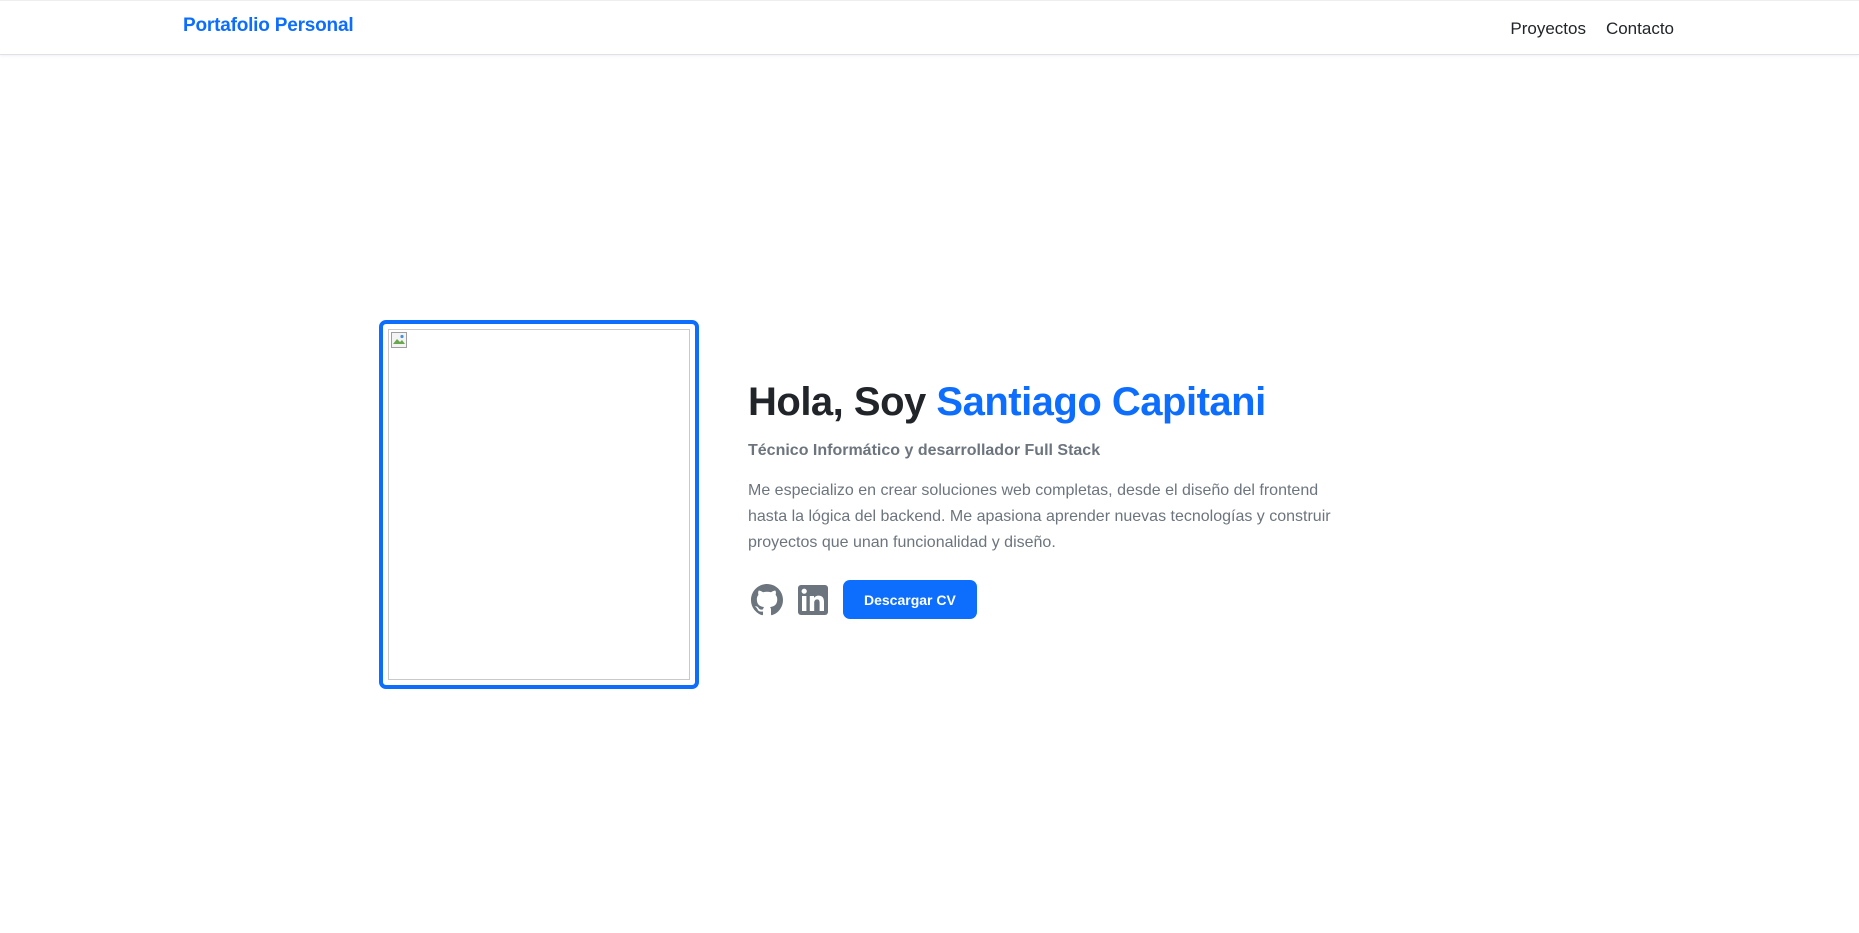 The height and width of the screenshot is (933, 1859). I want to click on nav-link-proyectos: Proyectos, so click(1548, 29).